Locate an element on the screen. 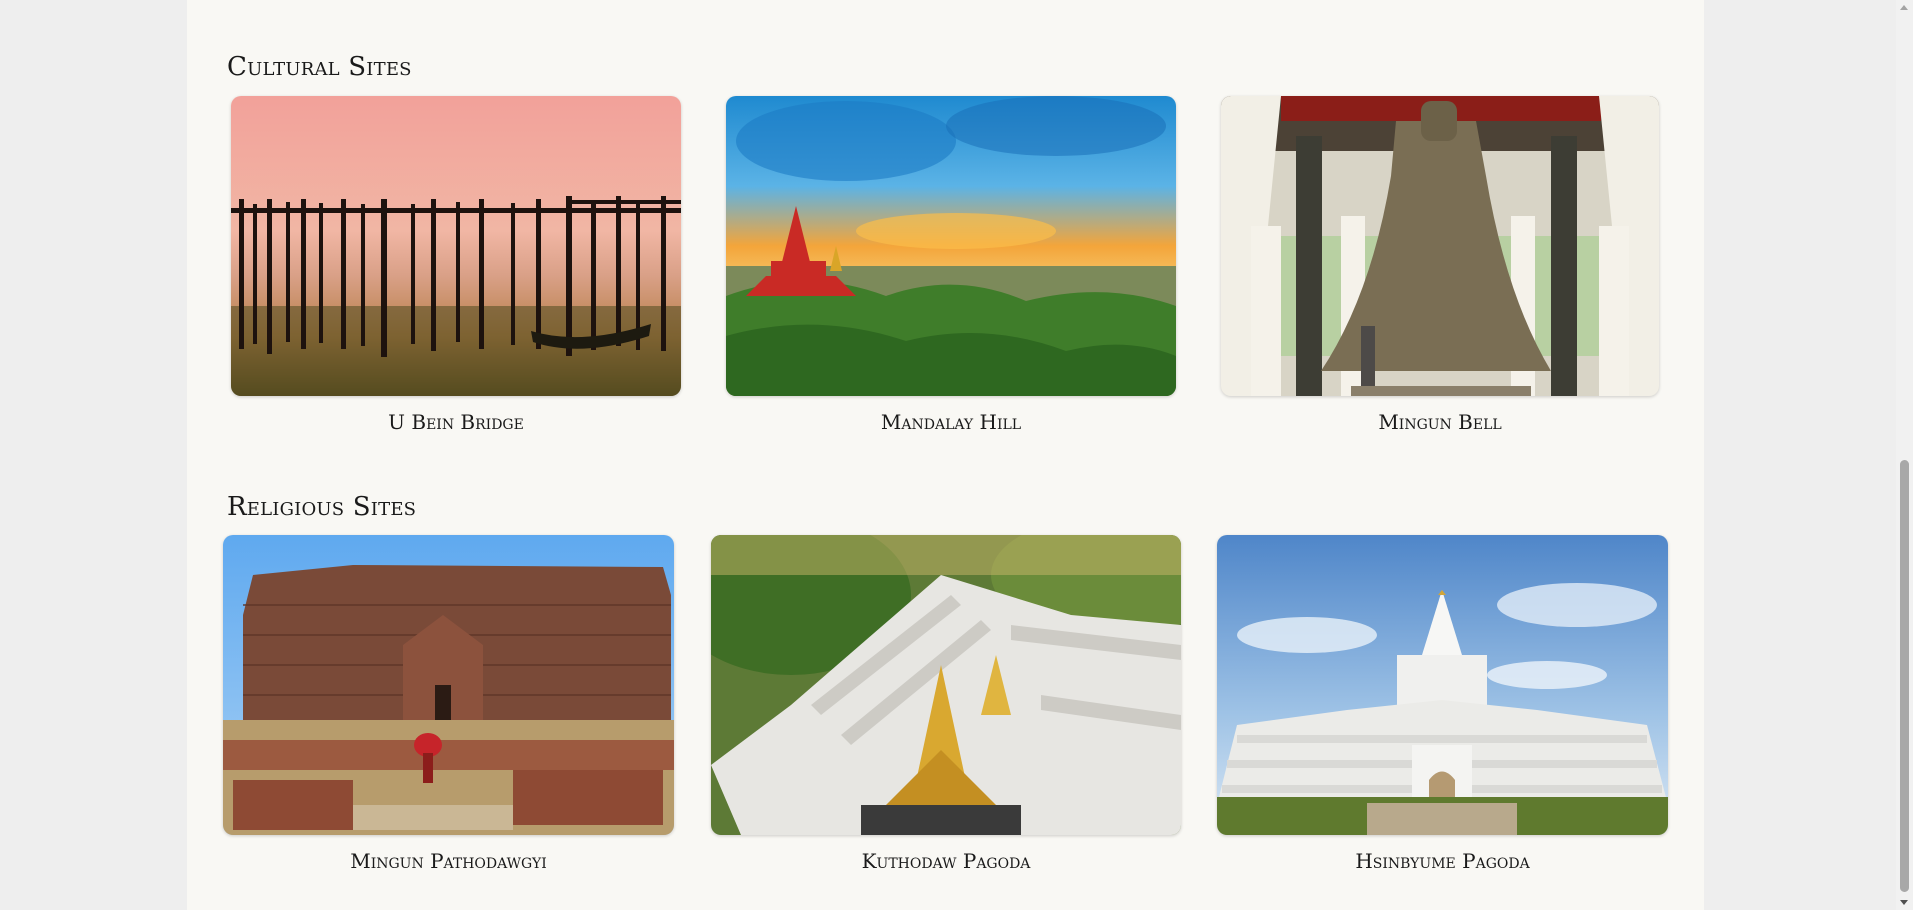 The width and height of the screenshot is (1913, 910). card-u-bein-bridge: U Bein Bridge is located at coordinates (456, 266).